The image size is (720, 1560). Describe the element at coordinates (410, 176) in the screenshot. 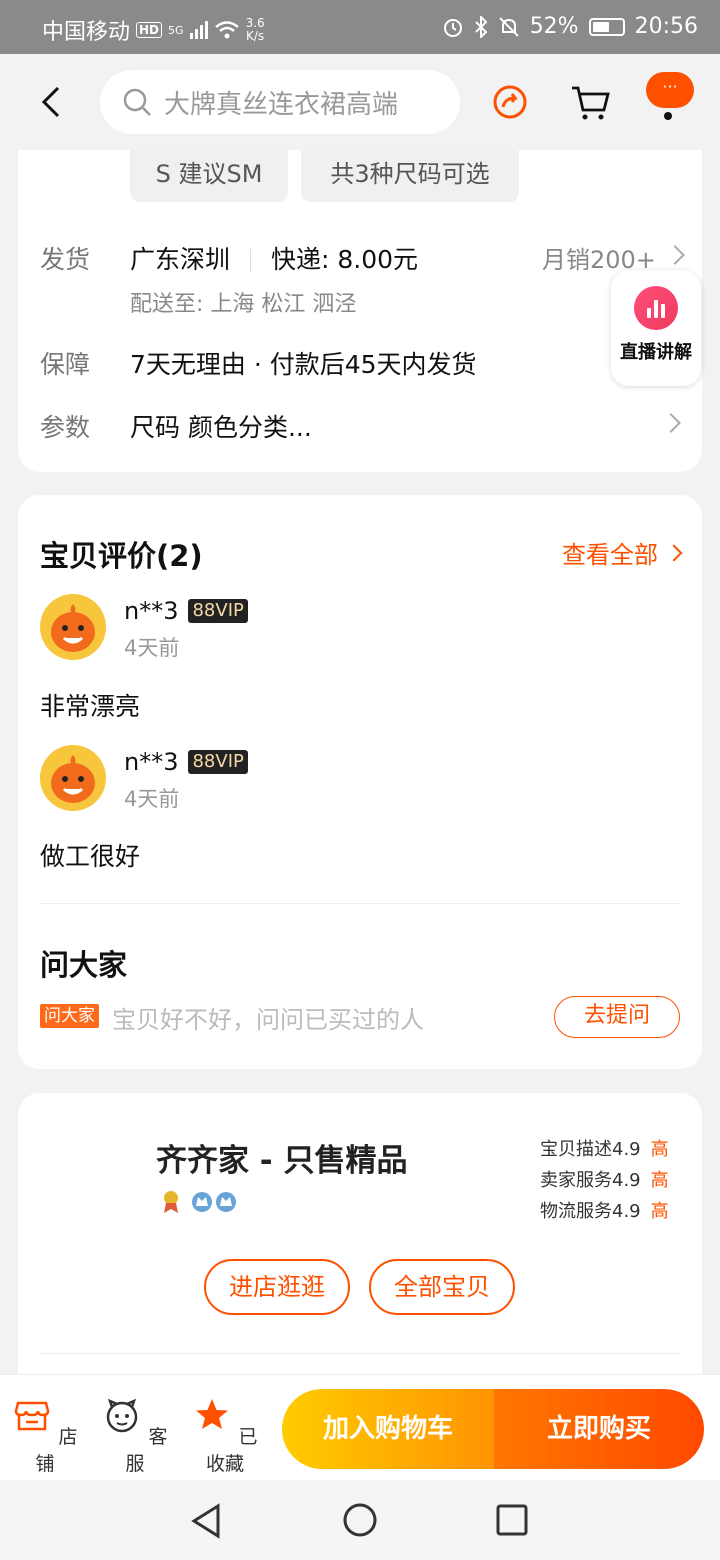

I see `size-options-chip: 共3种尺码可选` at that location.